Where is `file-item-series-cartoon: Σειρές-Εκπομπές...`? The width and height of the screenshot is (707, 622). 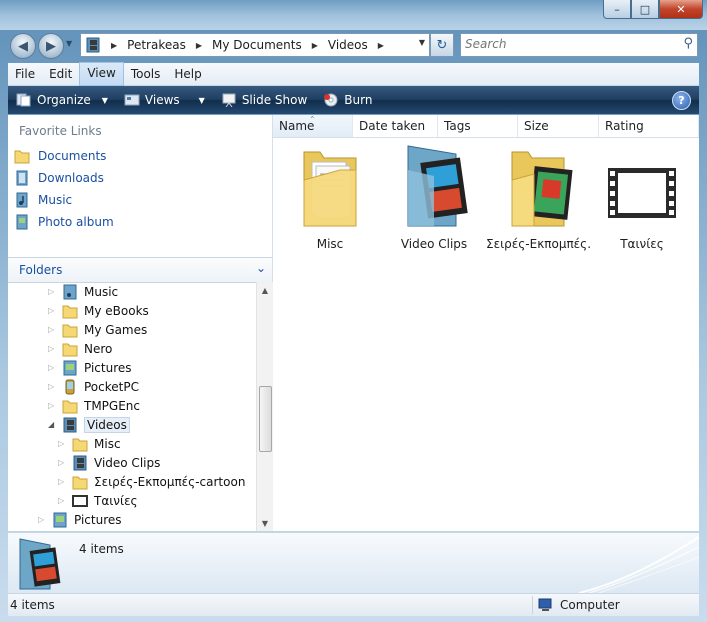
file-item-series-cartoon: Σειρές-Εκπομπές... is located at coordinates (538, 195).